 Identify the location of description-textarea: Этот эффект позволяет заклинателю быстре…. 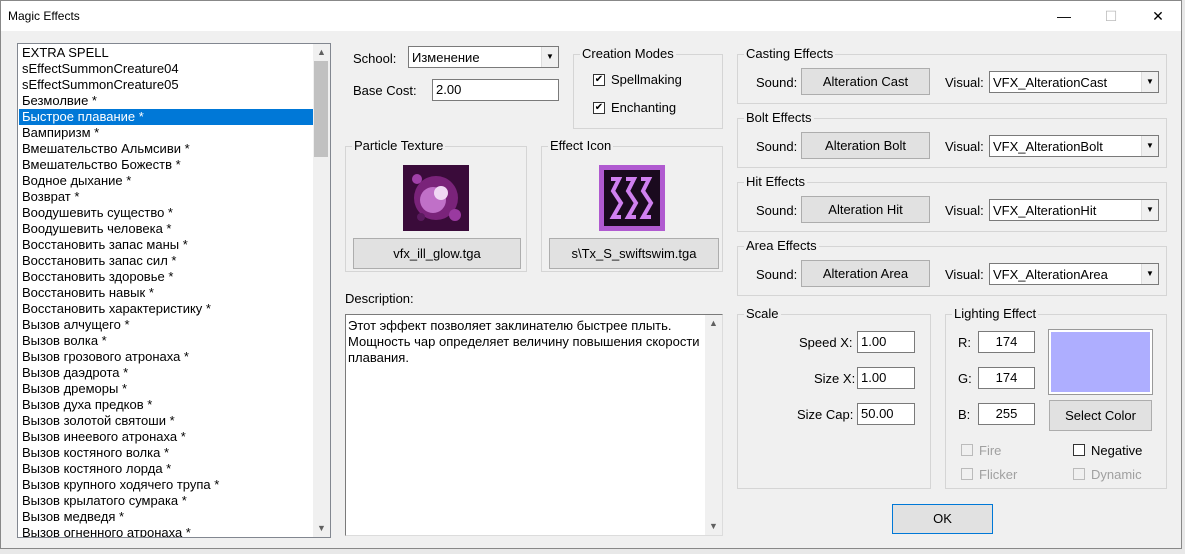
(534, 425).